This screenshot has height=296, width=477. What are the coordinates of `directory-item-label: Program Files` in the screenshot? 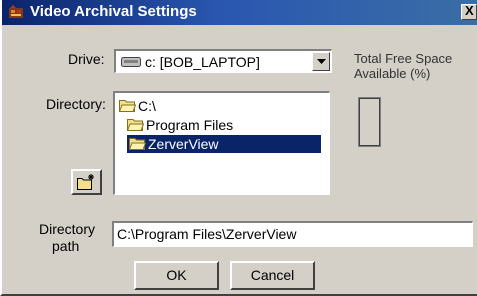 It's located at (190, 125).